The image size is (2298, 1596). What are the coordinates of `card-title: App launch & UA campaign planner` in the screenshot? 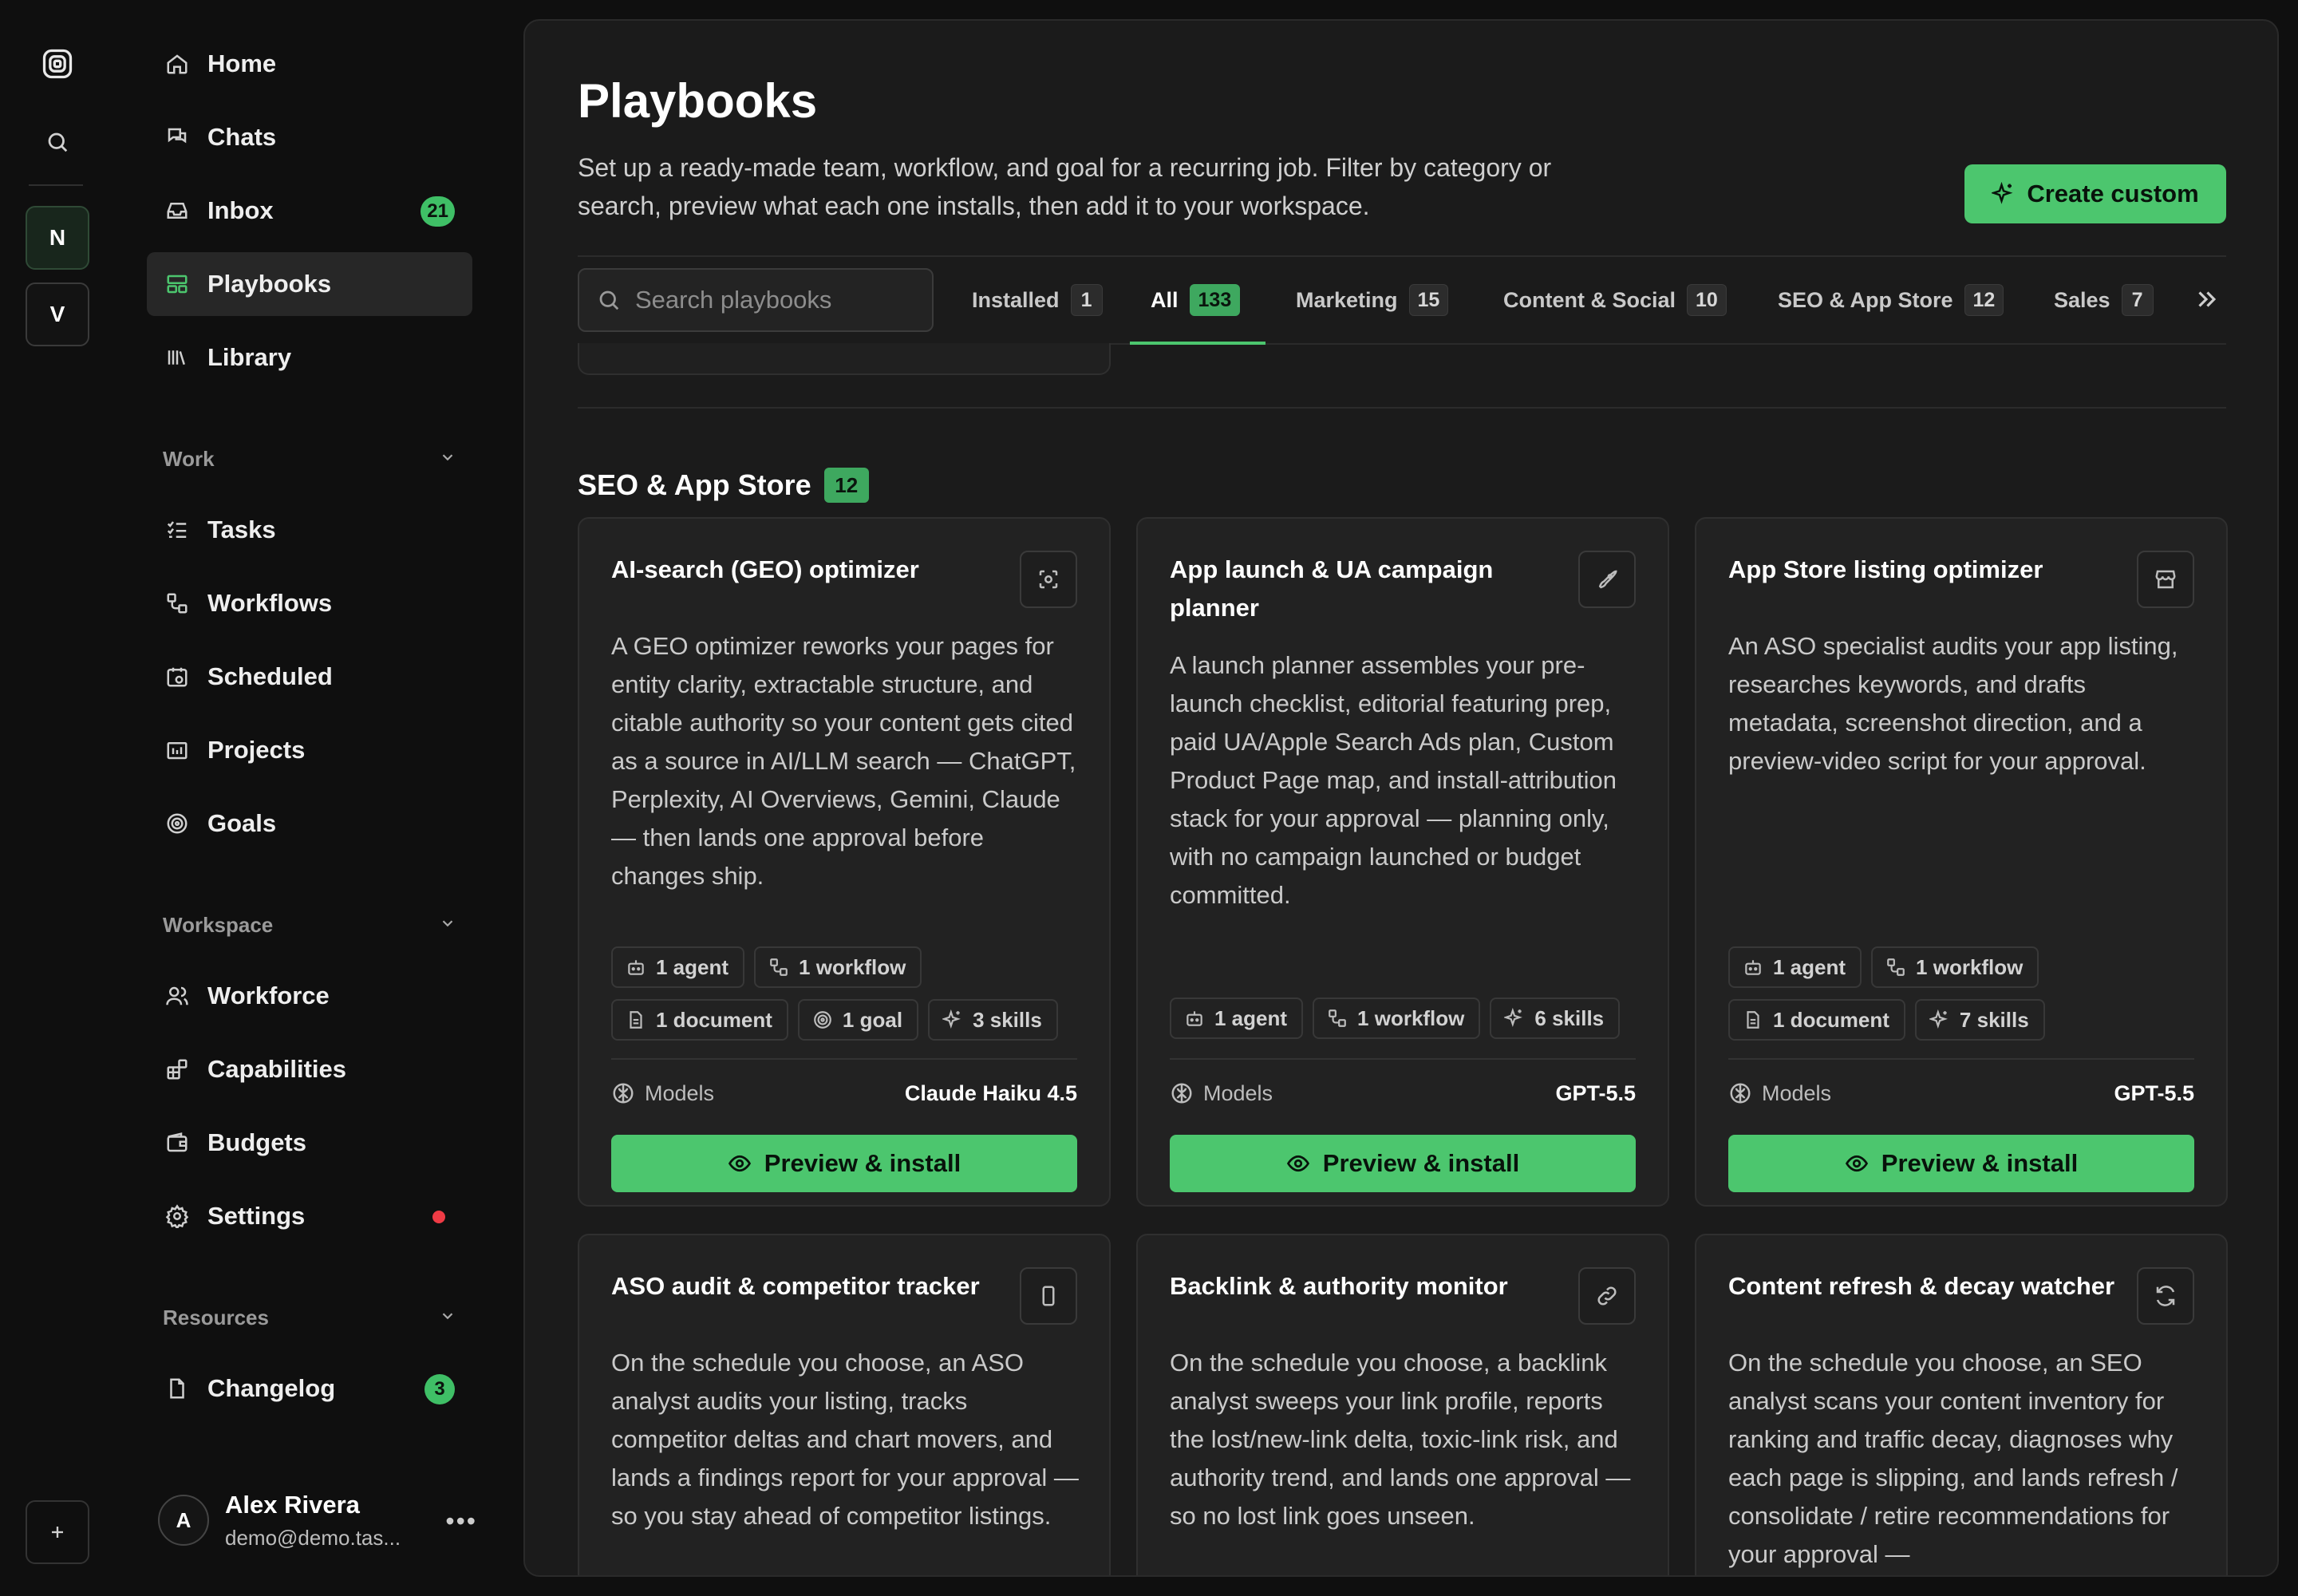 It's located at (1332, 588).